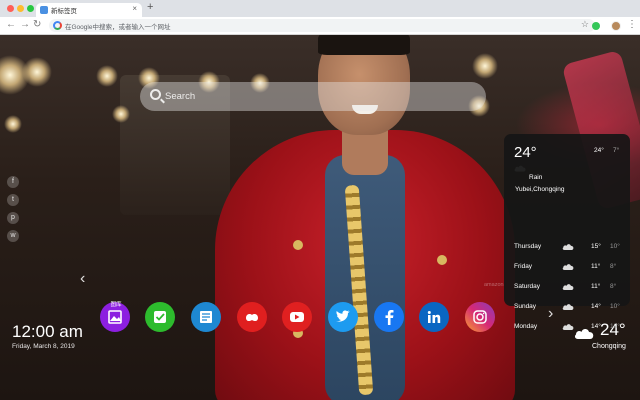 The height and width of the screenshot is (400, 640). What do you see at coordinates (528, 246) in the screenshot?
I see `forecast-day: Thursday` at bounding box center [528, 246].